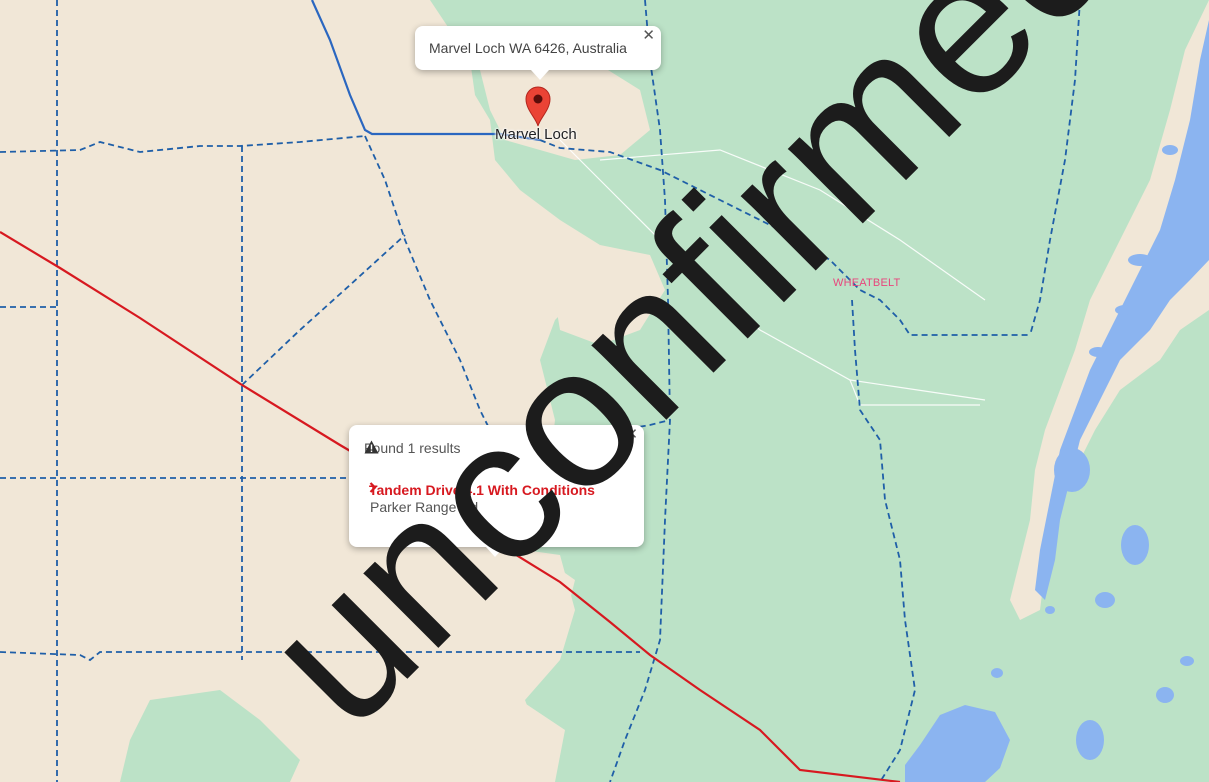 This screenshot has height=782, width=1209. What do you see at coordinates (536, 134) in the screenshot?
I see `town-label: Marvel Loch` at bounding box center [536, 134].